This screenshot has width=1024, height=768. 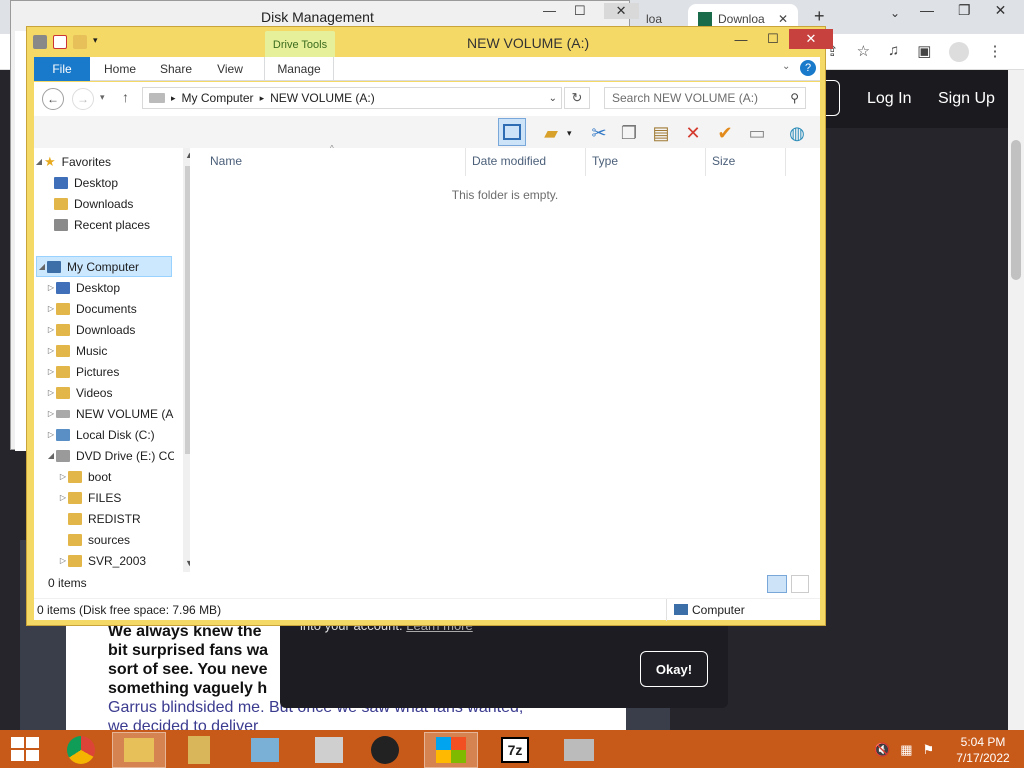 I want to click on breadcrumb-current: NEW VOLUME (A:), so click(x=322, y=98).